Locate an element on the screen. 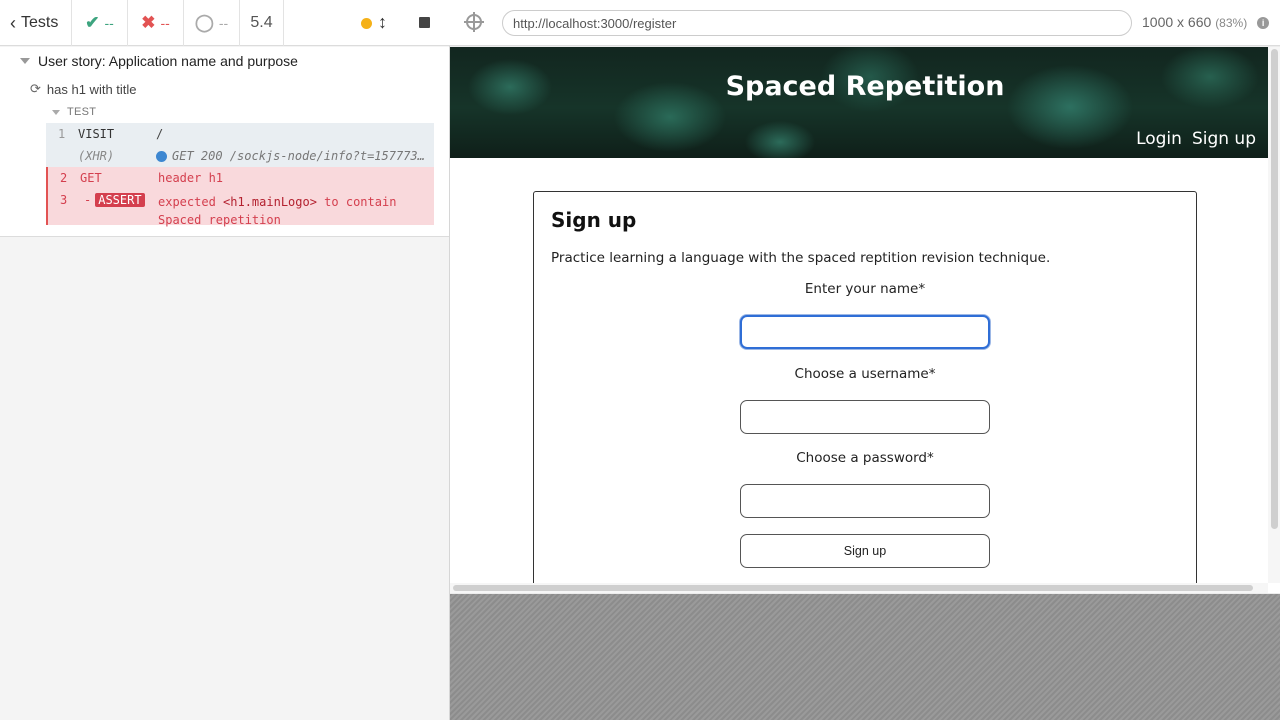 This screenshot has height=720, width=1280. hook-row: TEST is located at coordinates (74, 112).